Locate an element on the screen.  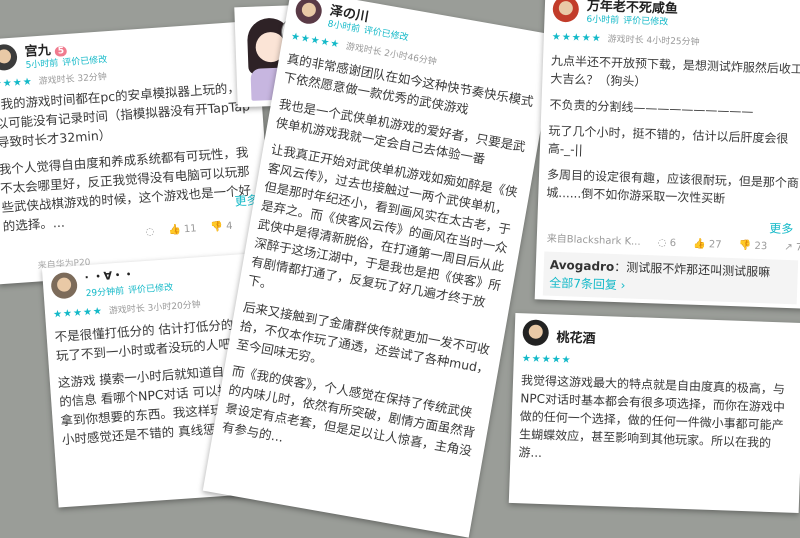
username: 桃花酒 is located at coordinates (576, 336).